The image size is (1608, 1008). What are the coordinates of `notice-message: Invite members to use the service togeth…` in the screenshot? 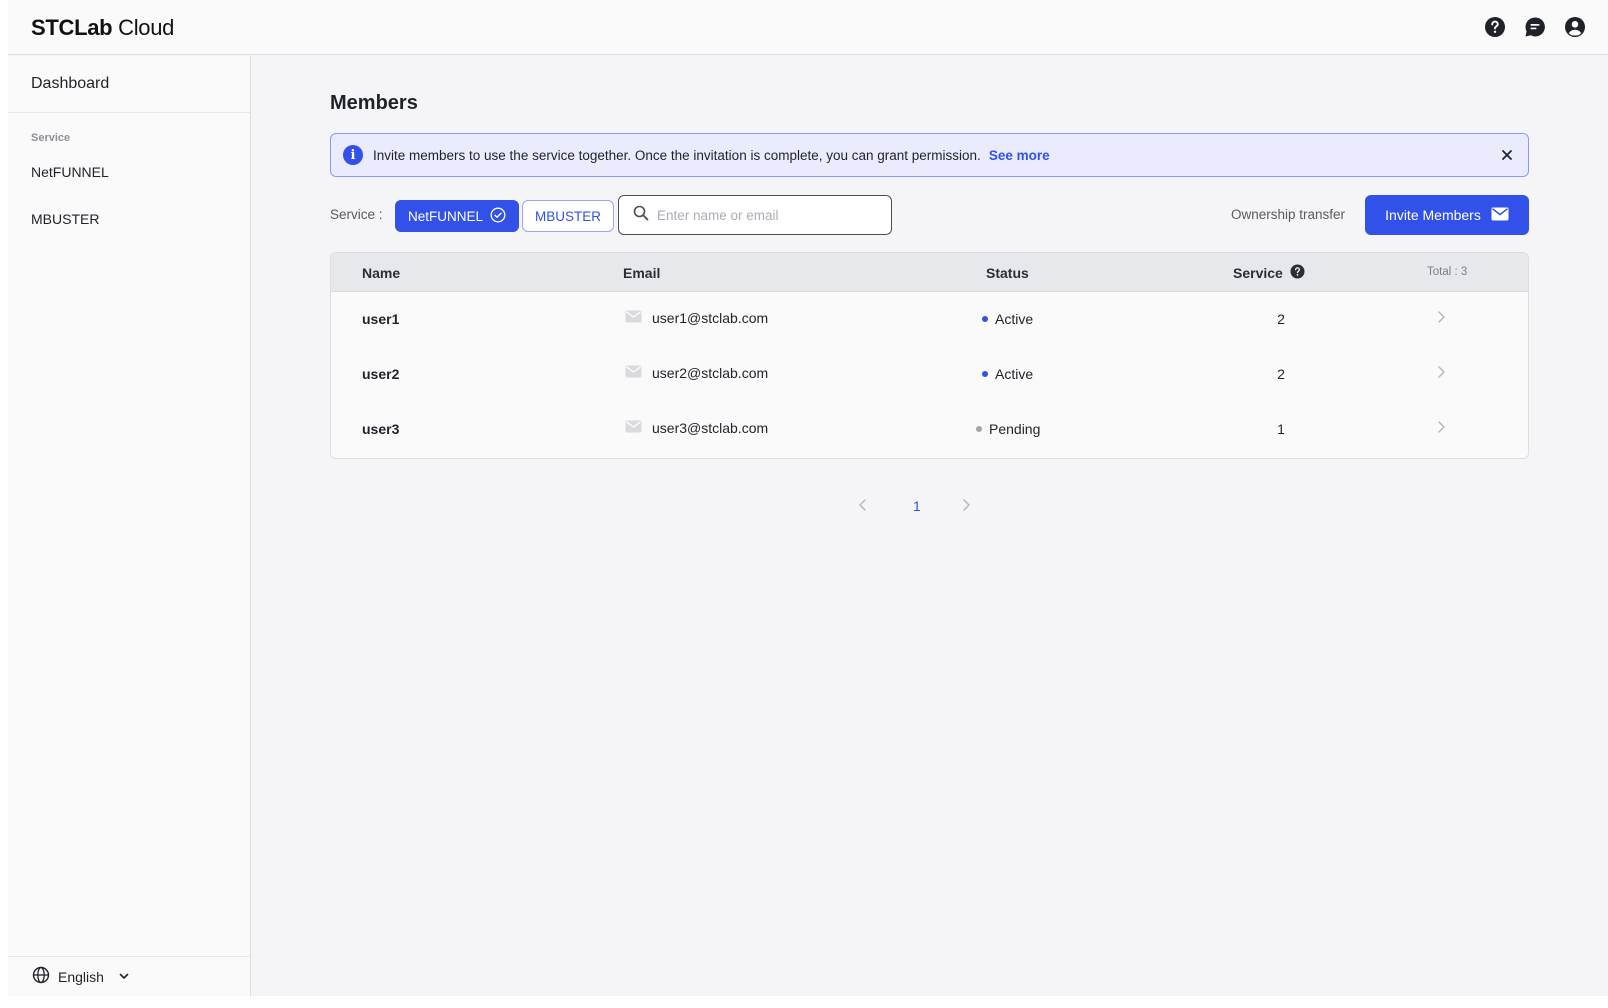 It's located at (677, 155).